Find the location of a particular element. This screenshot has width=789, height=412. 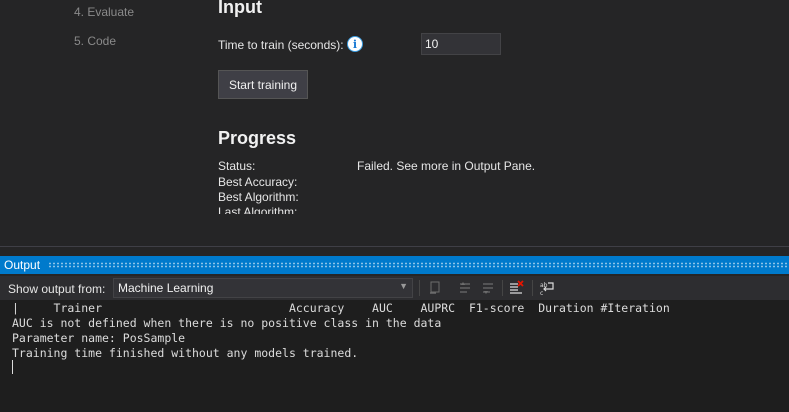

step-code: 5. Code is located at coordinates (95, 41).